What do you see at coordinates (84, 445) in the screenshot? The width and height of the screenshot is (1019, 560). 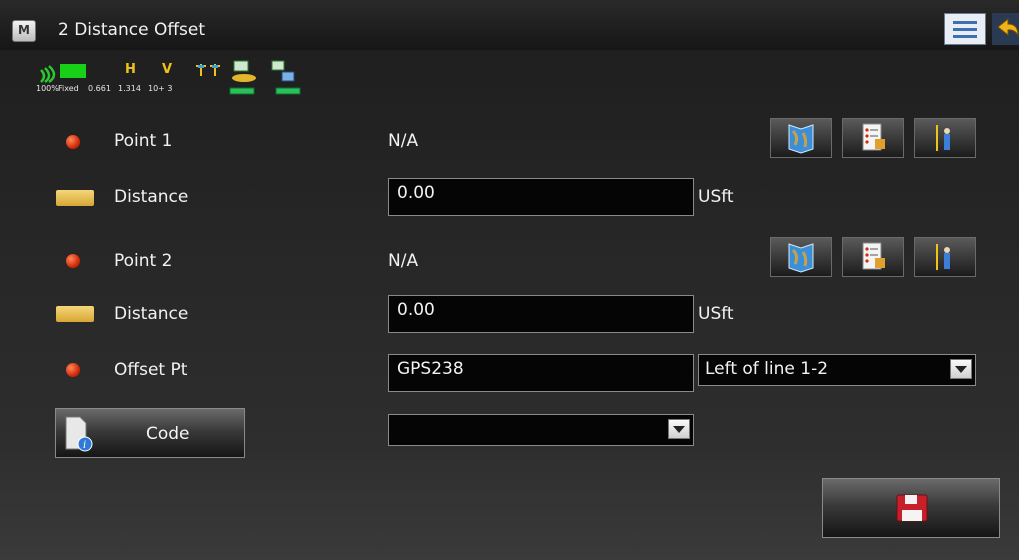 I see `svg-text: i` at bounding box center [84, 445].